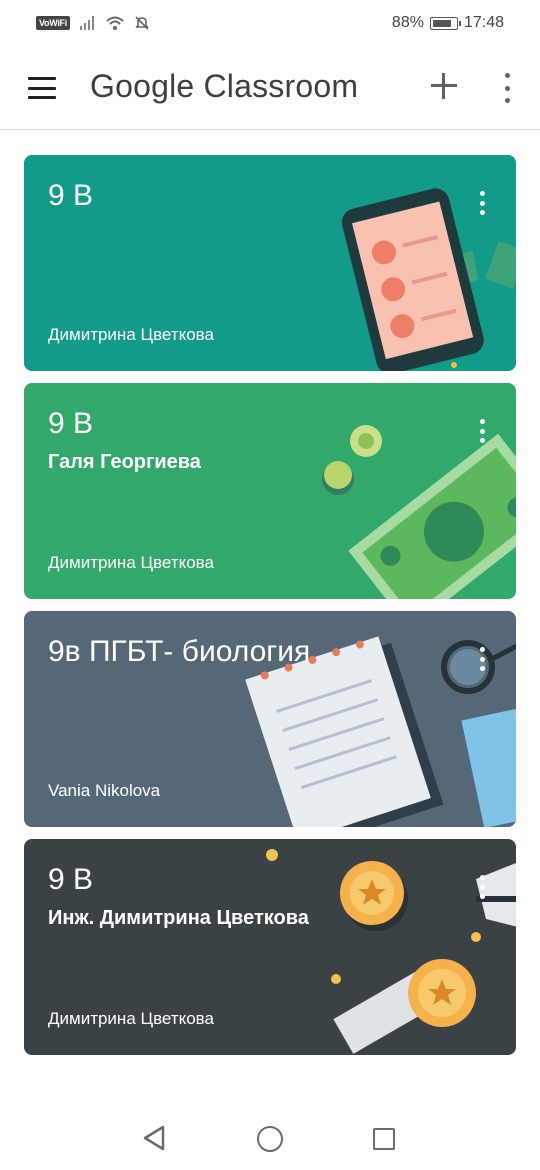 This screenshot has width=540, height=1170. Describe the element at coordinates (445, 23) in the screenshot. I see `battery-icon` at that location.